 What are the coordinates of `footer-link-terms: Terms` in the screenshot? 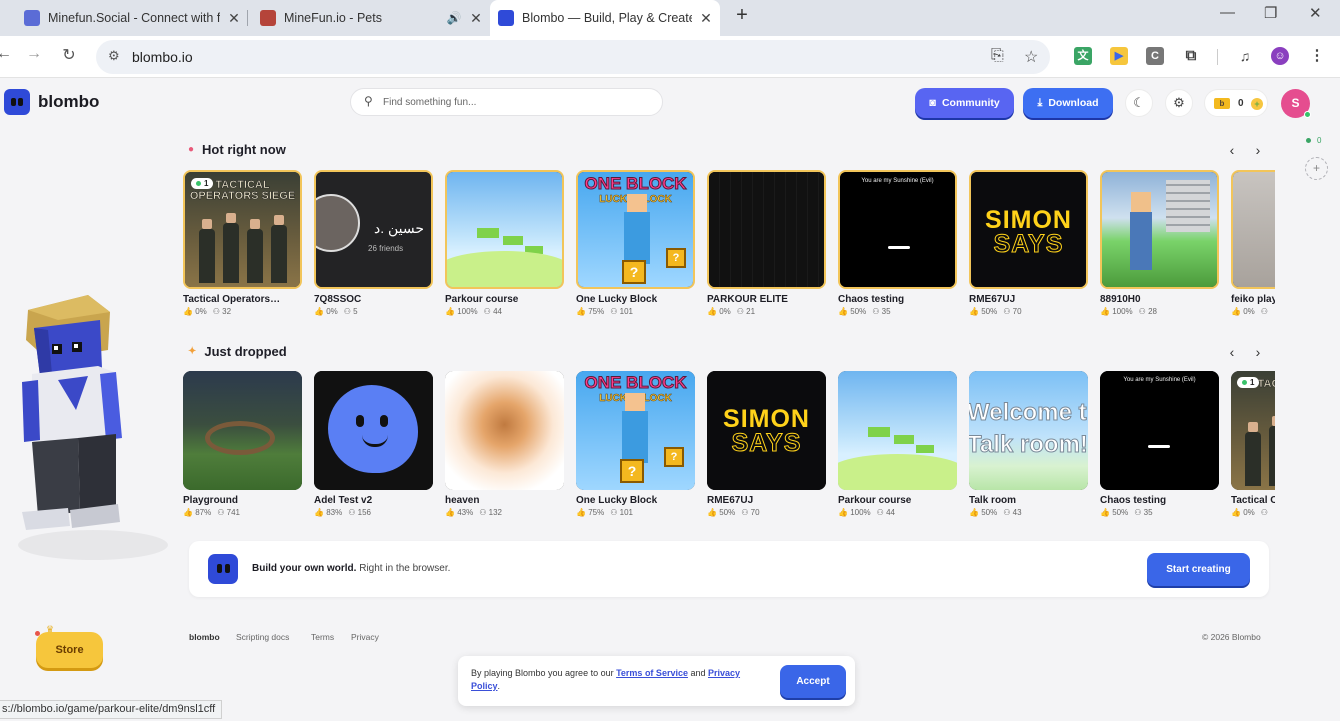 It's located at (322, 637).